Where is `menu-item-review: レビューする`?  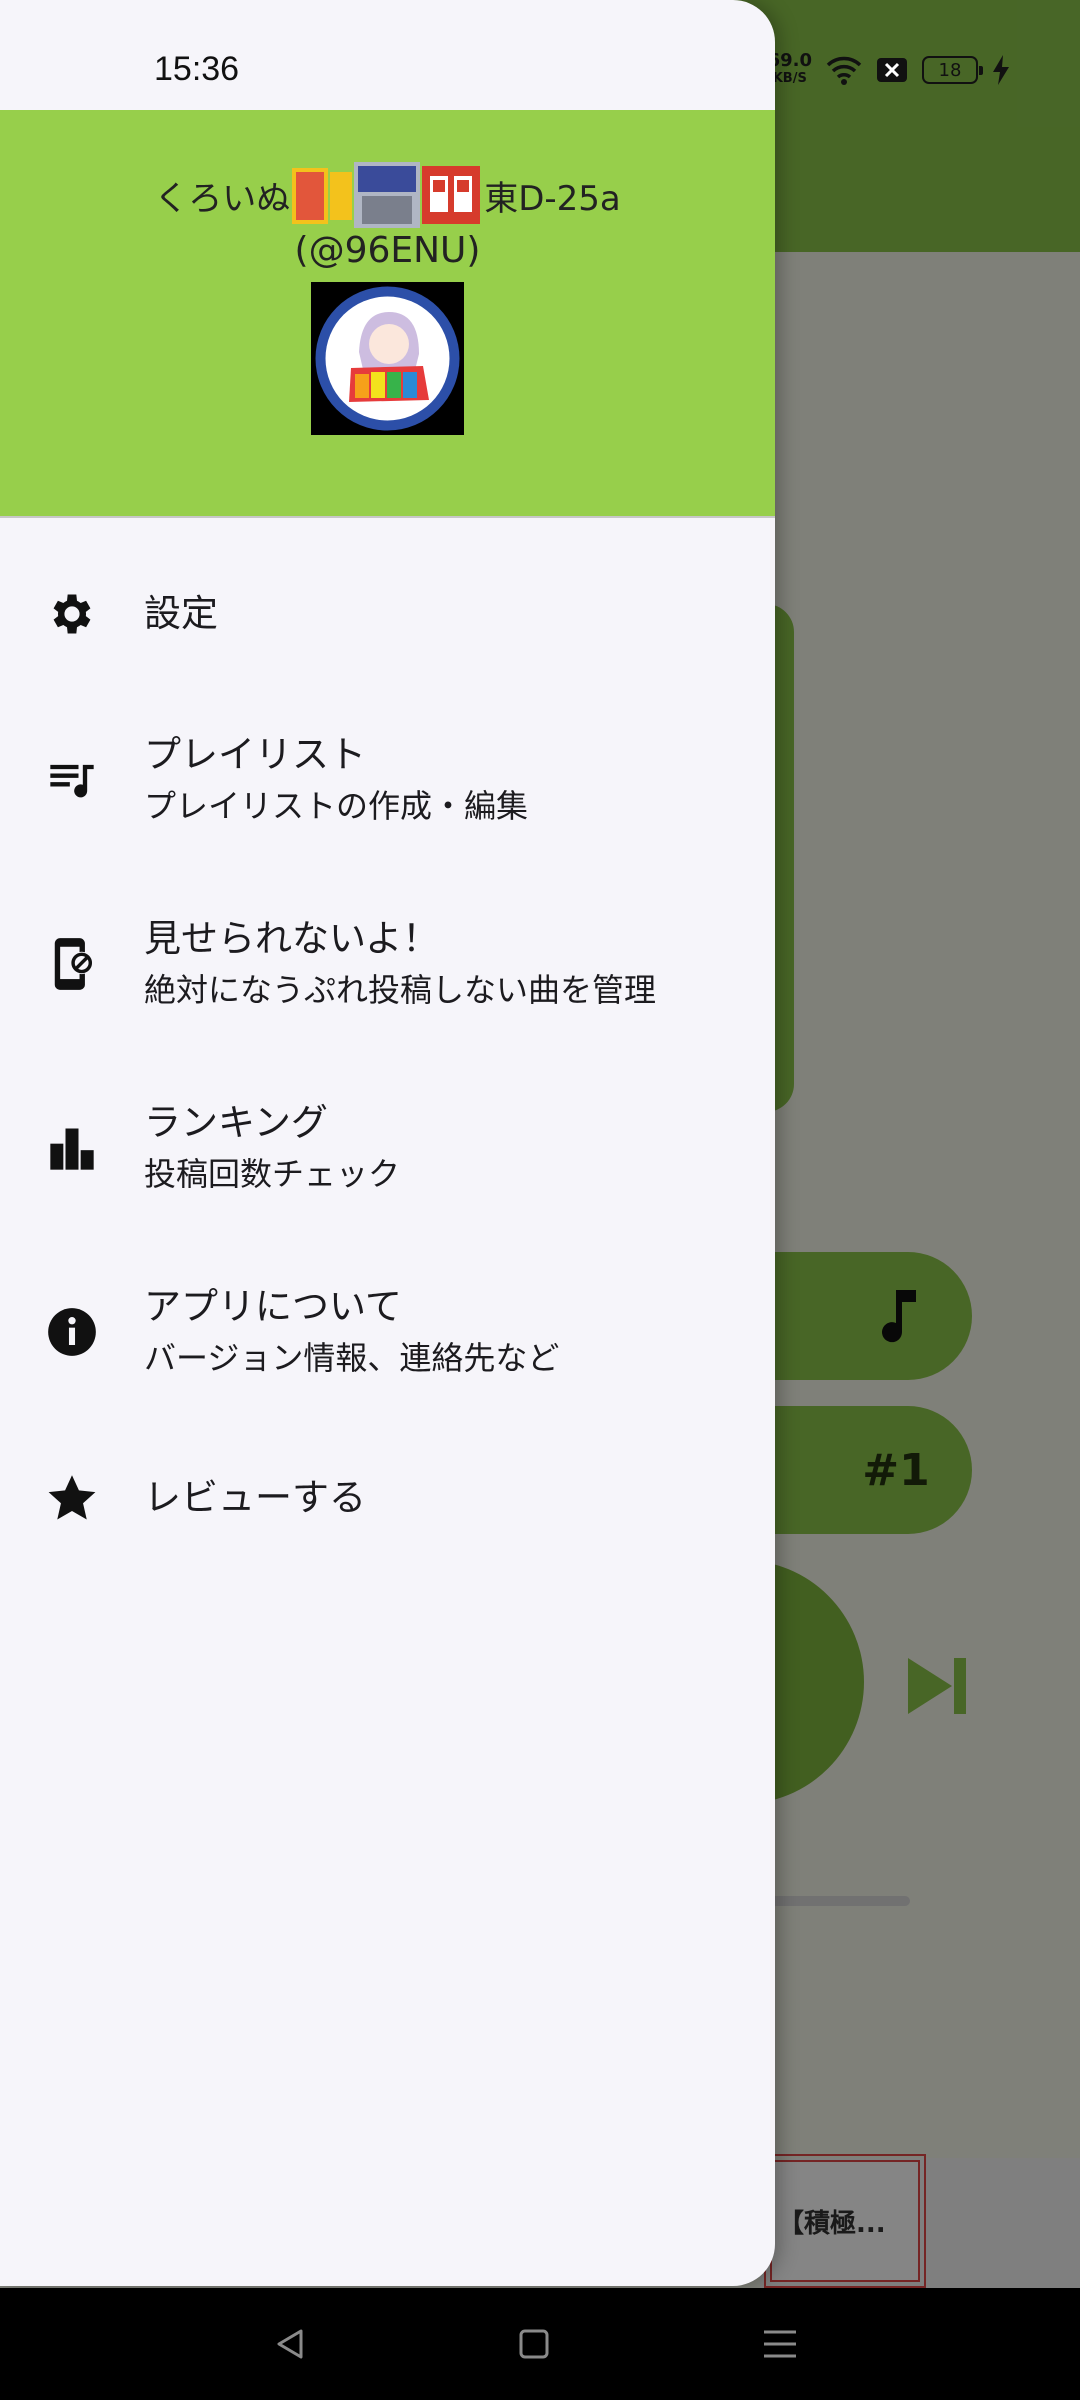 menu-item-review: レビューする is located at coordinates (387, 1498).